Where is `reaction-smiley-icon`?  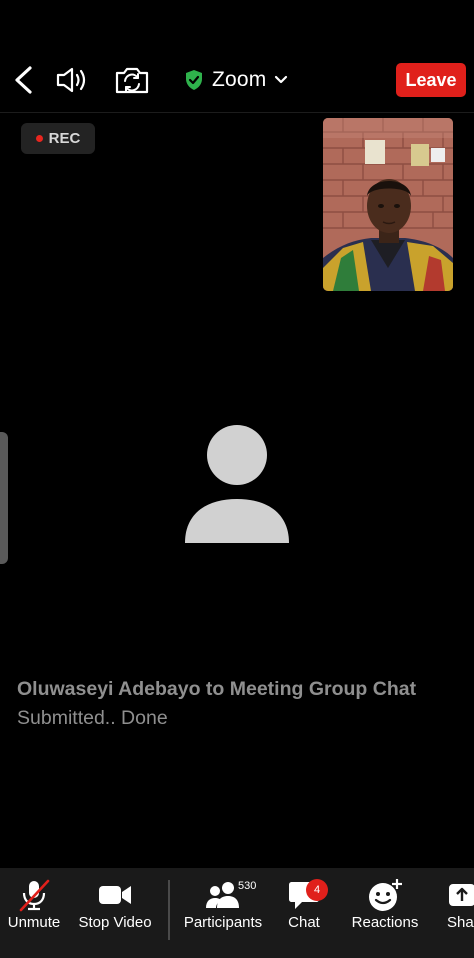 reaction-smiley-icon is located at coordinates (385, 895).